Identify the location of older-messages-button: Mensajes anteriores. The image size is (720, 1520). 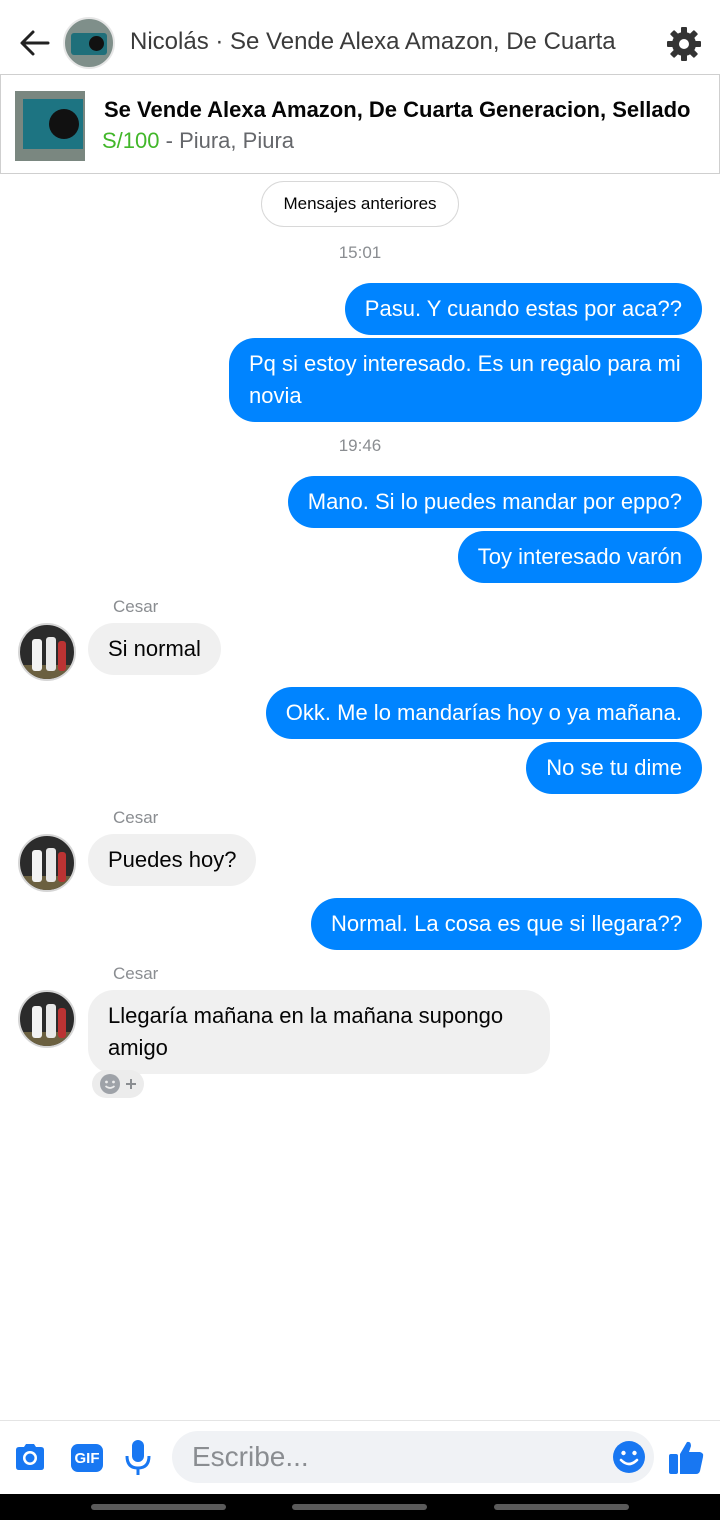
(360, 204).